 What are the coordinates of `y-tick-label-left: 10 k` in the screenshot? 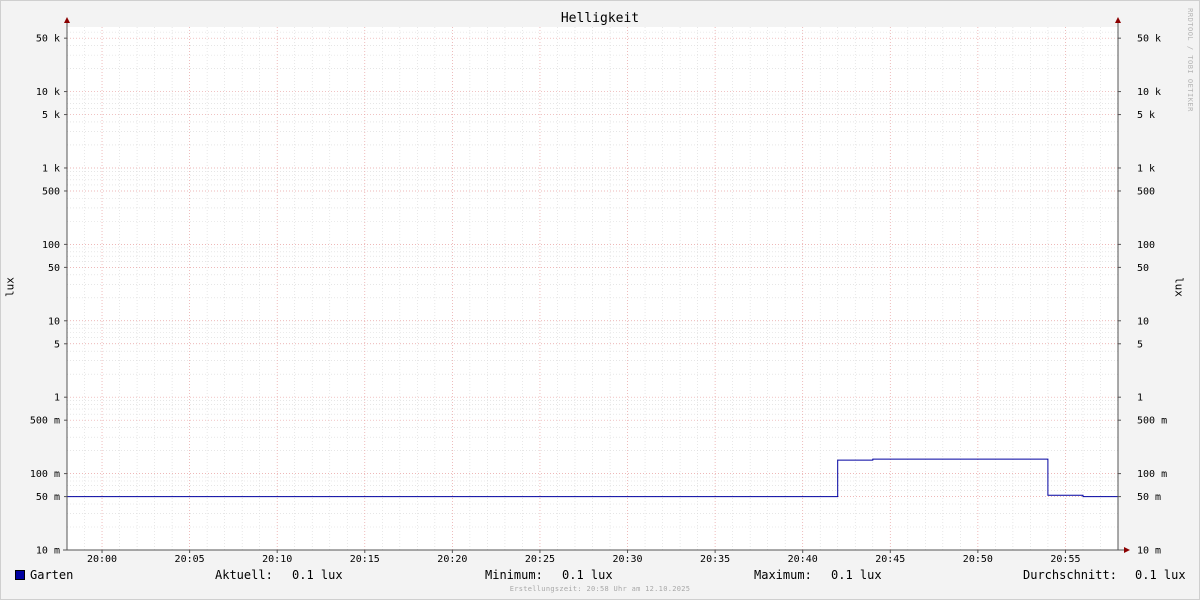 It's located at (48, 92).